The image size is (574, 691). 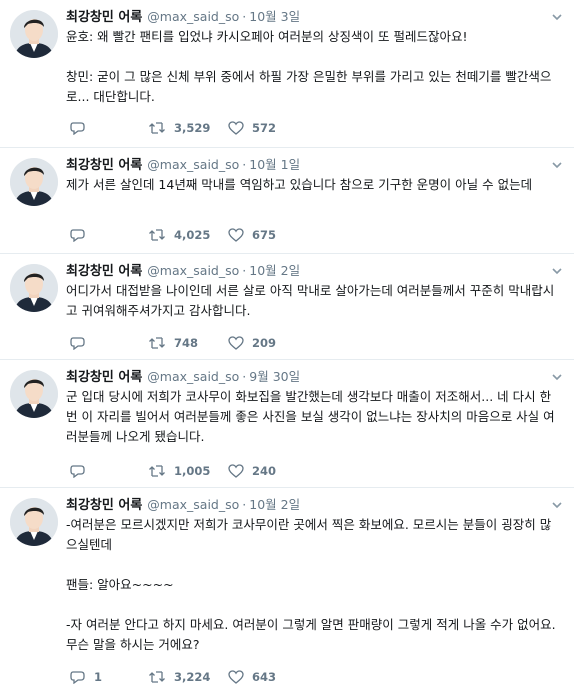 What do you see at coordinates (306, 17) in the screenshot?
I see `tweet-header: 최강창민 어록 @max_said_so · 10월 3일` at bounding box center [306, 17].